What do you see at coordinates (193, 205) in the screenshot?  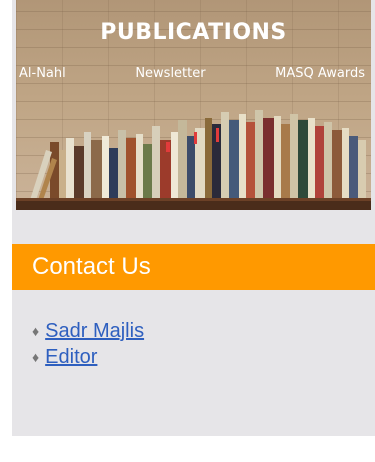 I see `shelf-plank` at bounding box center [193, 205].